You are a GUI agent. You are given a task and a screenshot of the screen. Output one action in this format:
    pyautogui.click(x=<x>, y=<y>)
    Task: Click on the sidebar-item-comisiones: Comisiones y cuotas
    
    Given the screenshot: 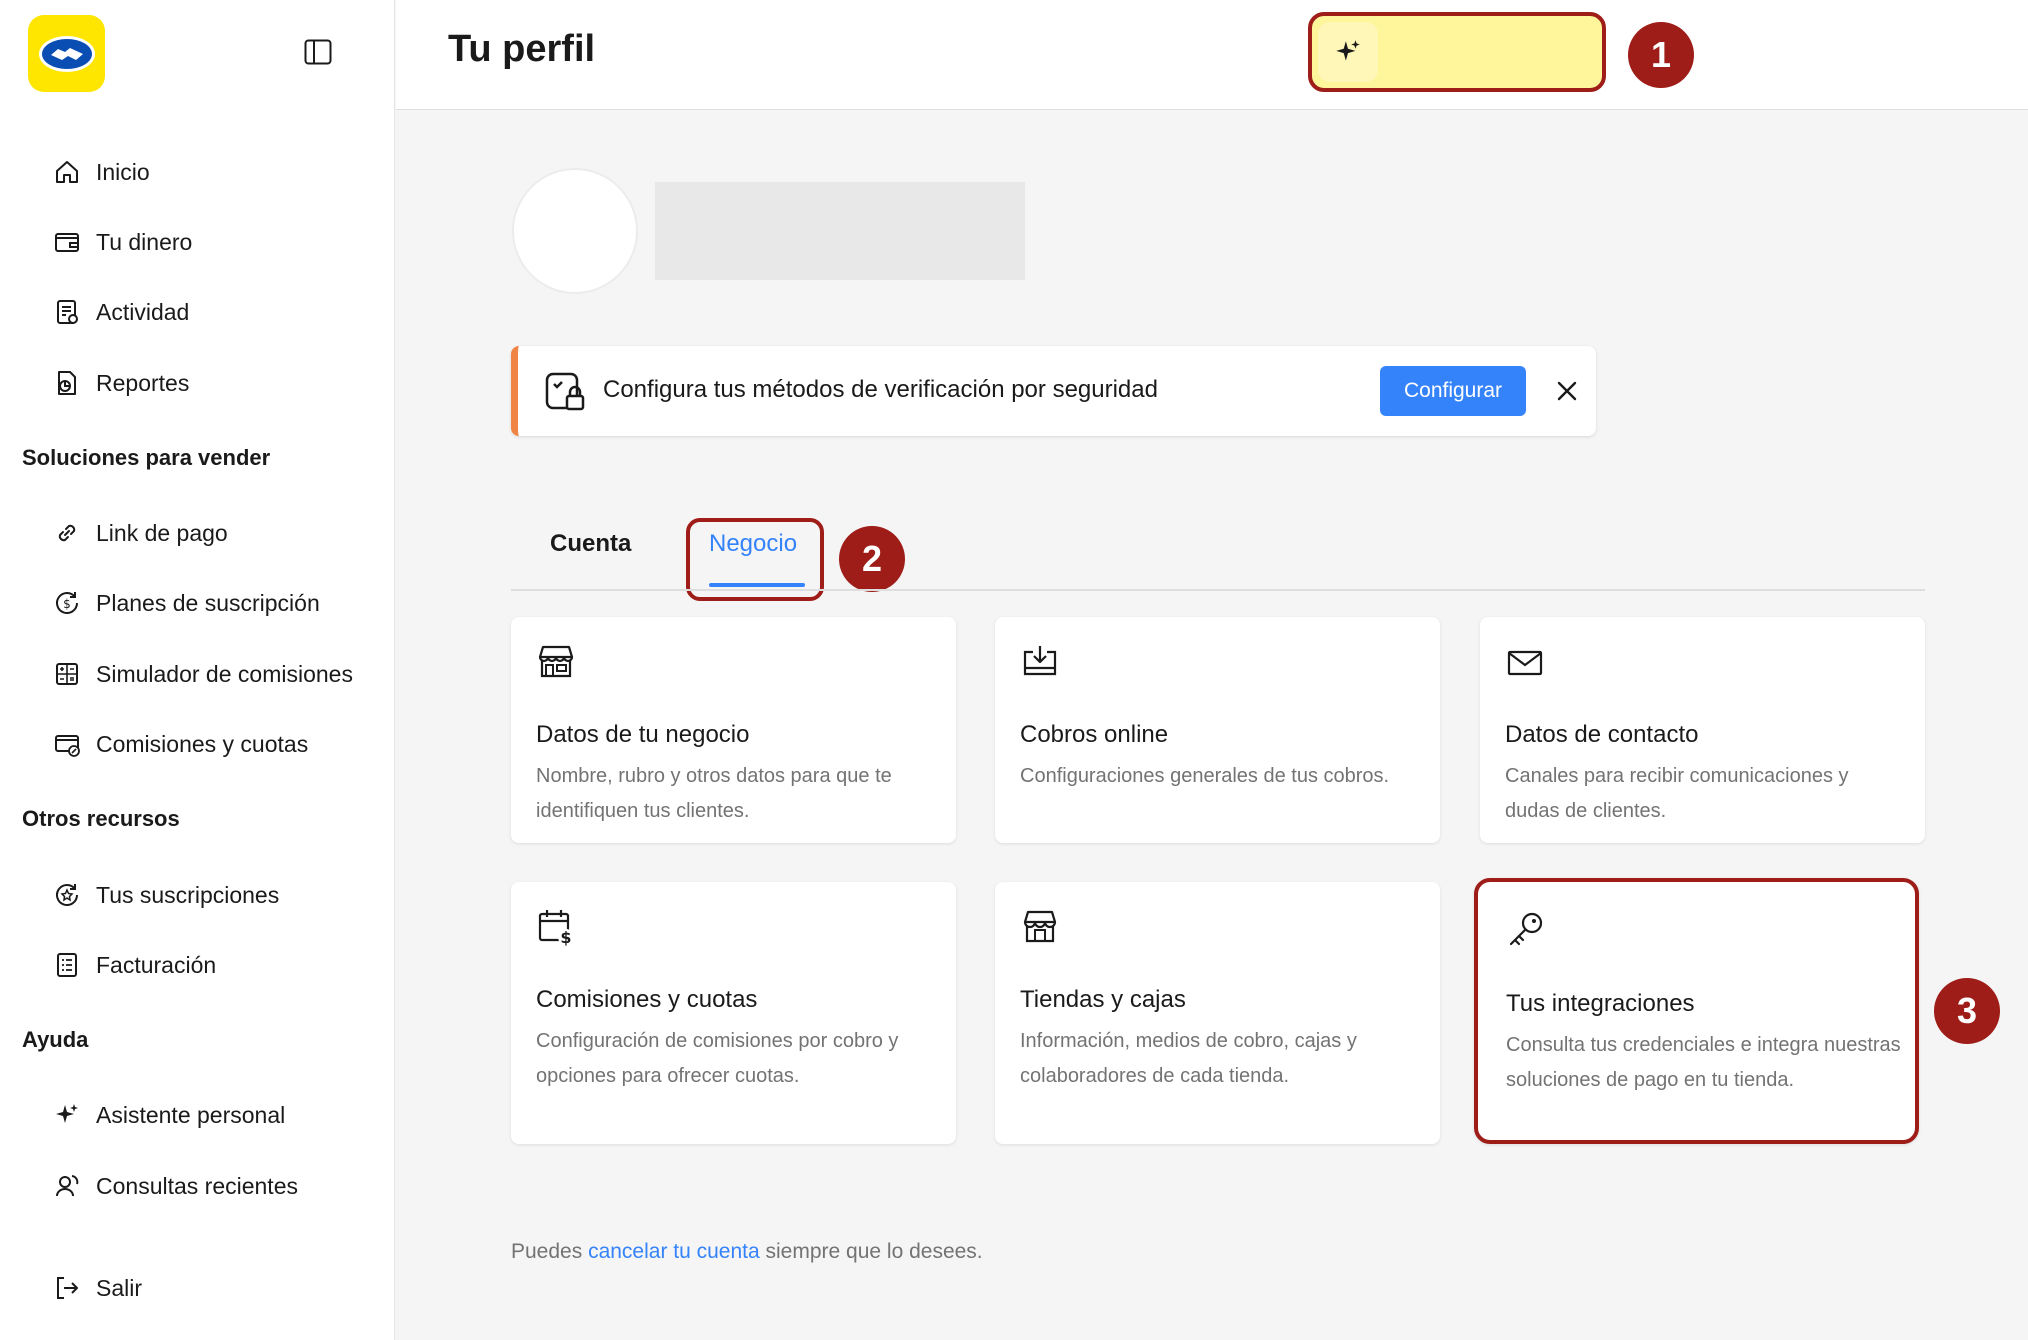 What is the action you would take?
    pyautogui.click(x=179, y=744)
    